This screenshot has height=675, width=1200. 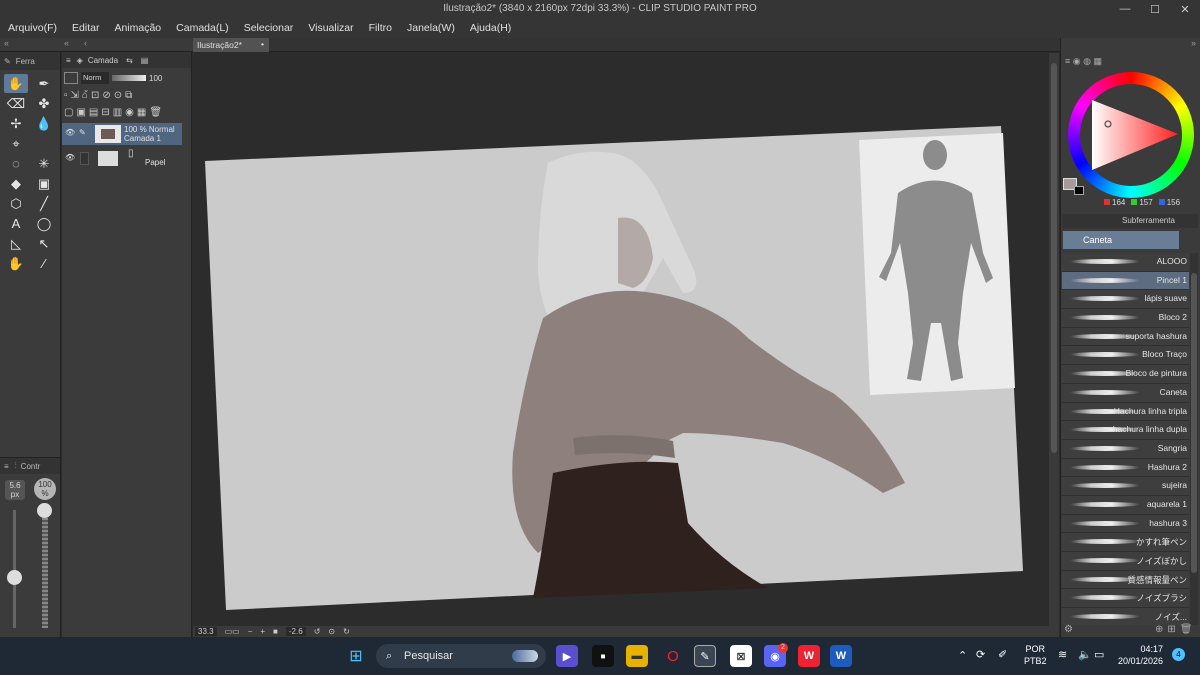 I want to click on sync-icon: ⟳, so click(x=980, y=654).